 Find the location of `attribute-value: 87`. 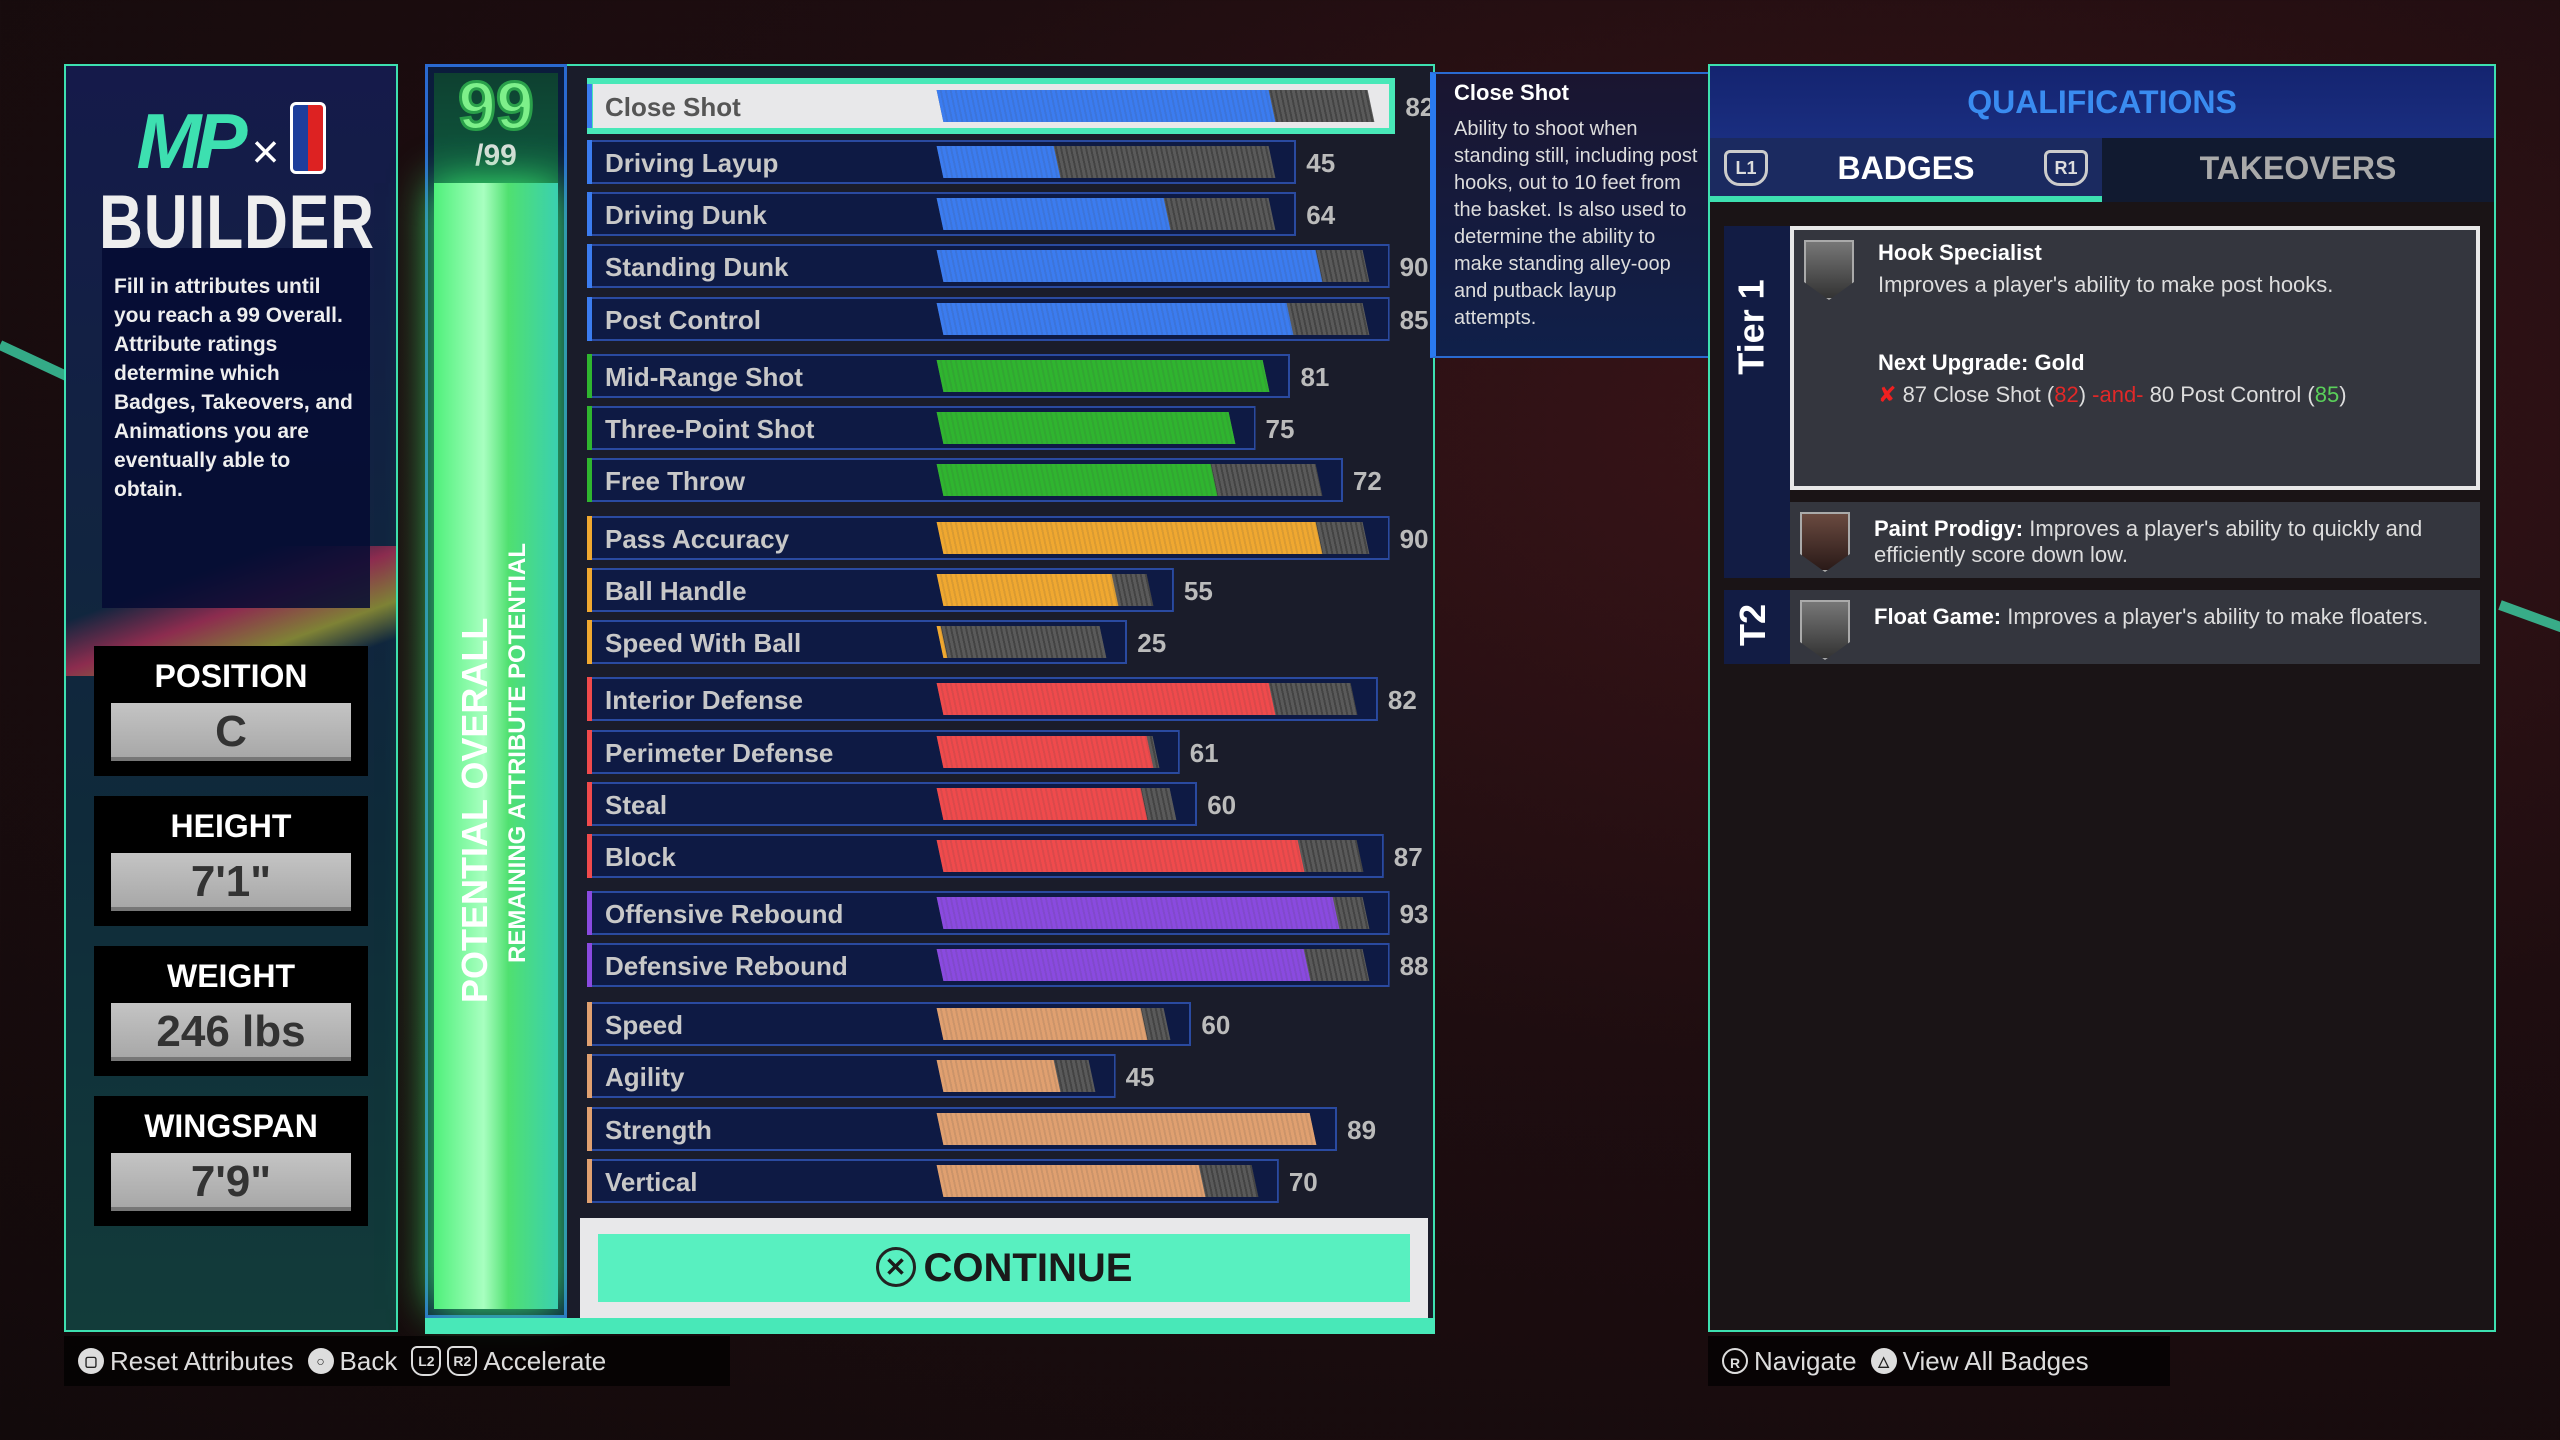

attribute-value: 87 is located at coordinates (1408, 857).